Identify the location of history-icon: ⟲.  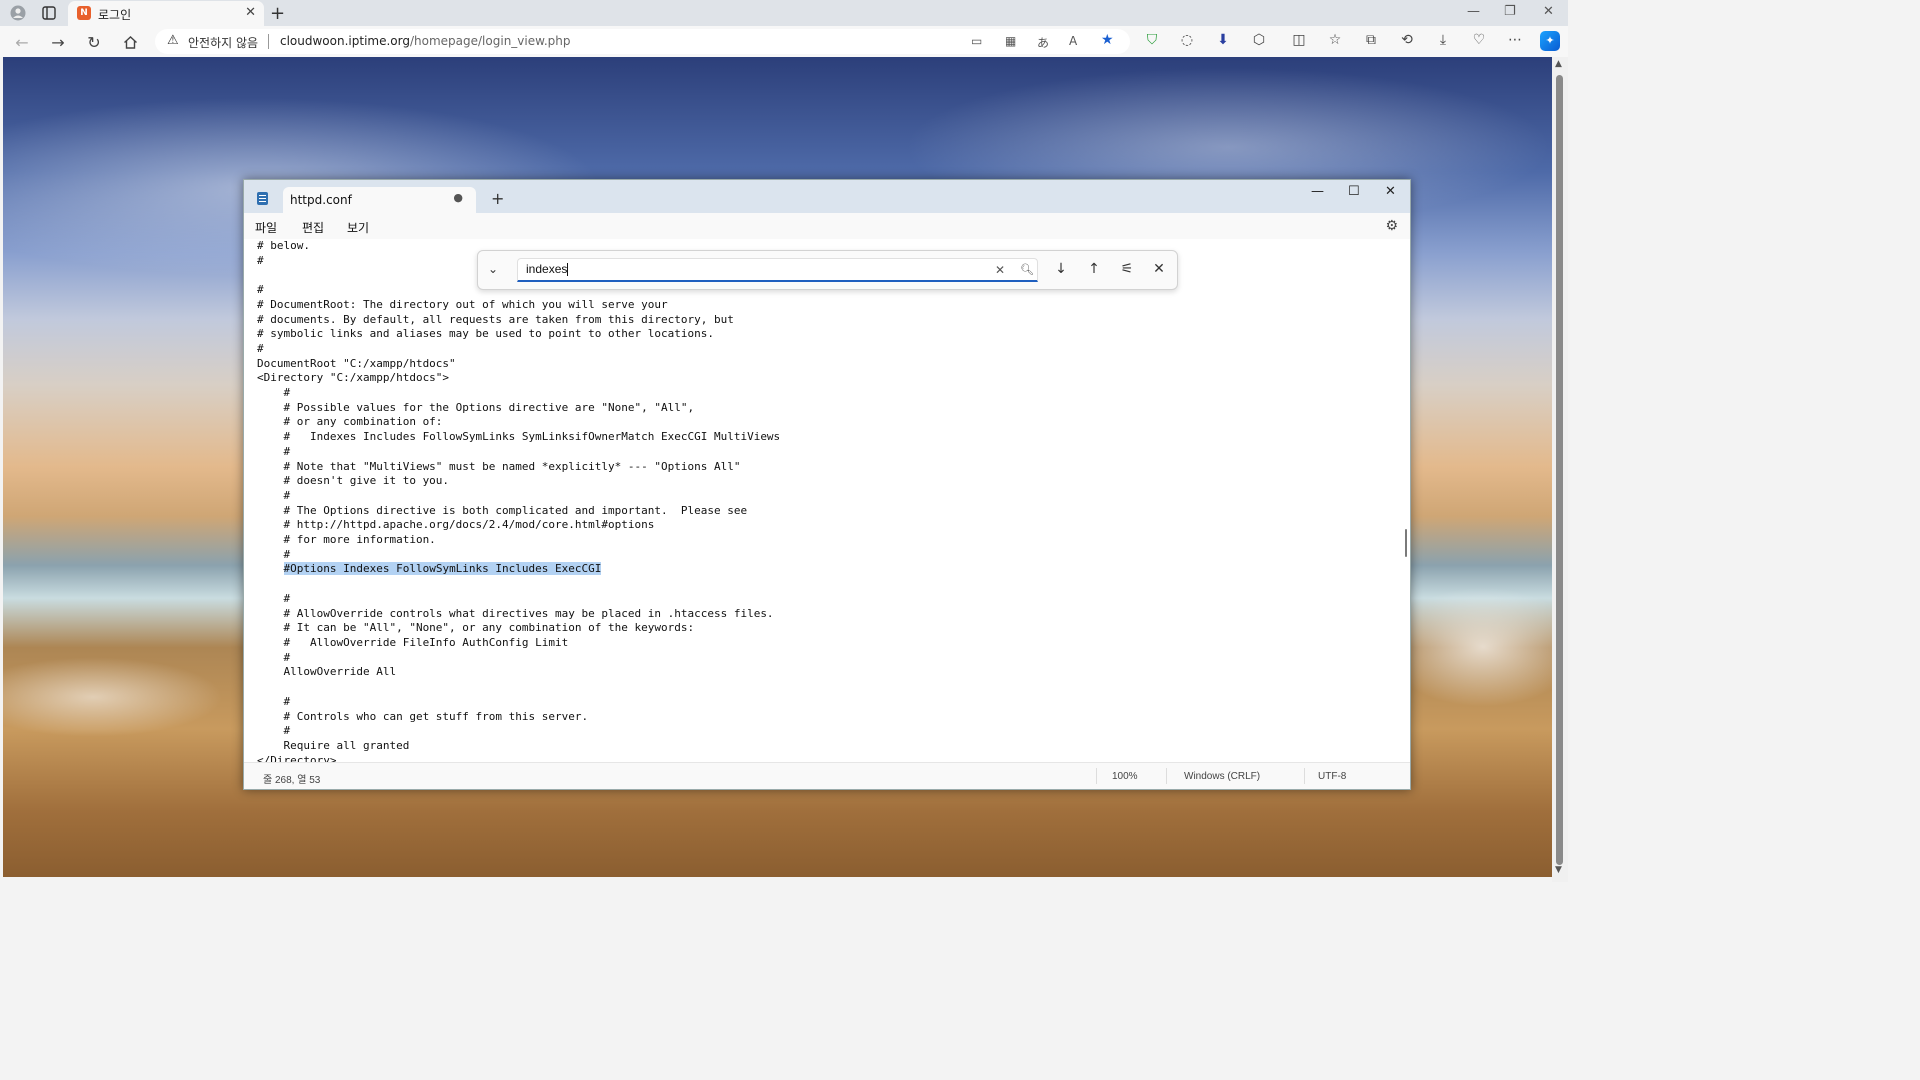
(1407, 40).